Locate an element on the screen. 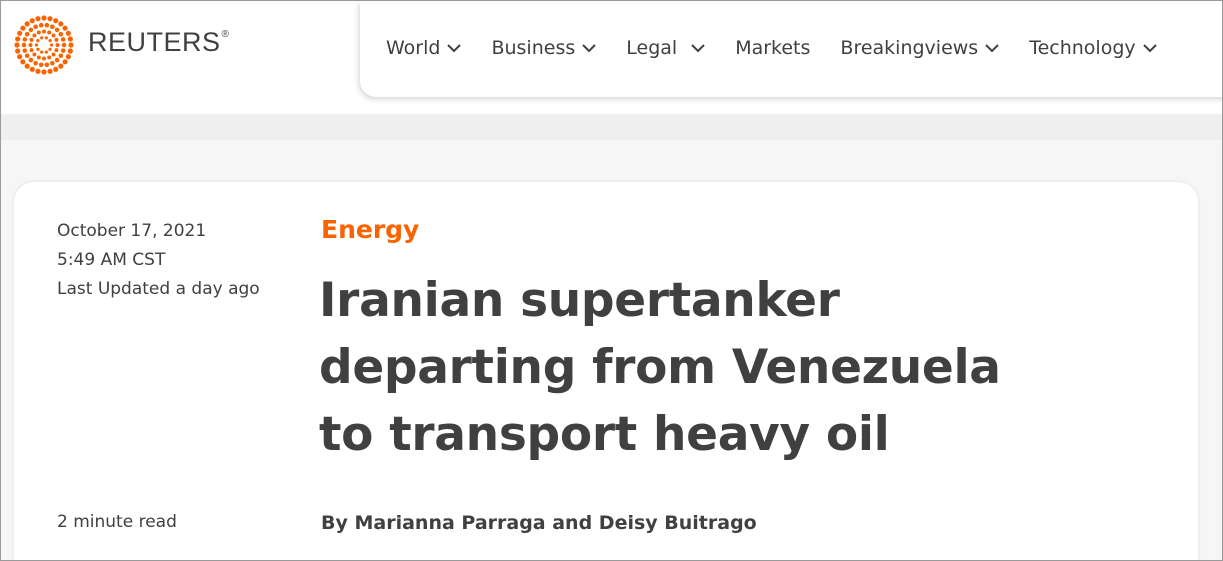  nav-item-markets: Markets is located at coordinates (772, 48).